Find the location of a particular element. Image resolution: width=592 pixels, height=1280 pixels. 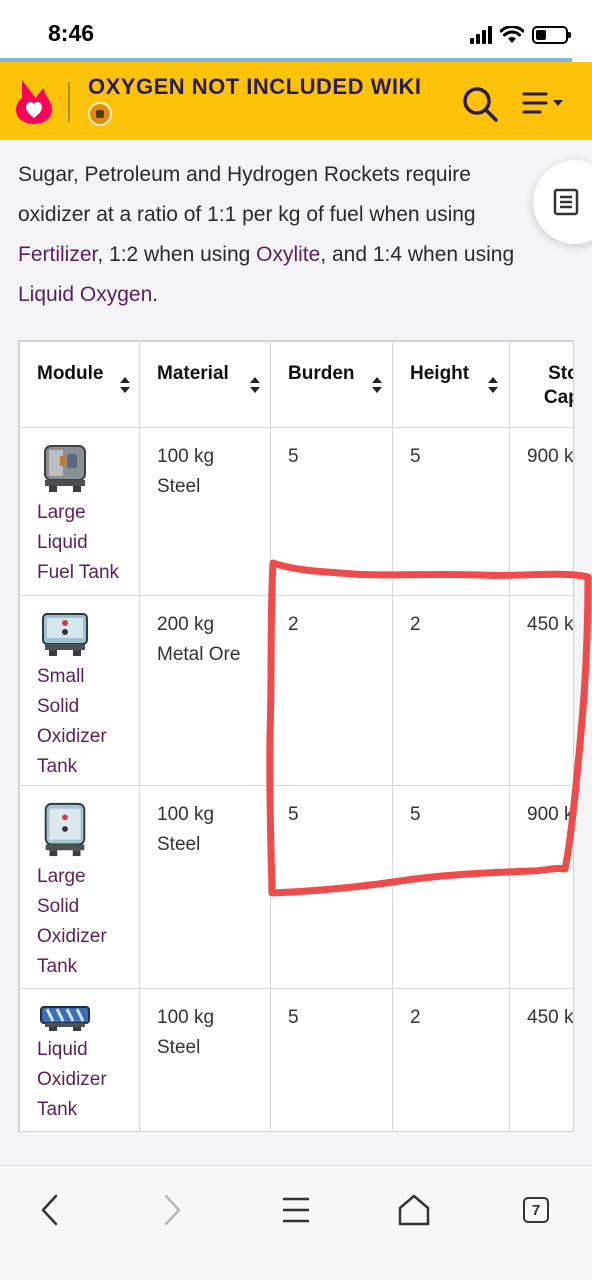

wiki-title: OXYGEN NOT INCLUDED WIKI is located at coordinates (254, 87).